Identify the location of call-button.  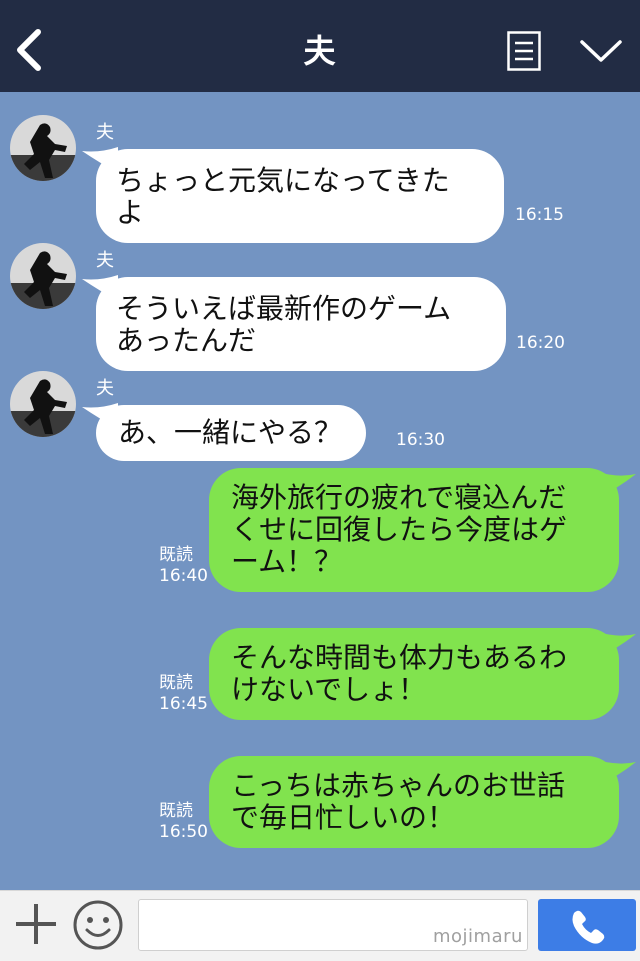
(587, 925).